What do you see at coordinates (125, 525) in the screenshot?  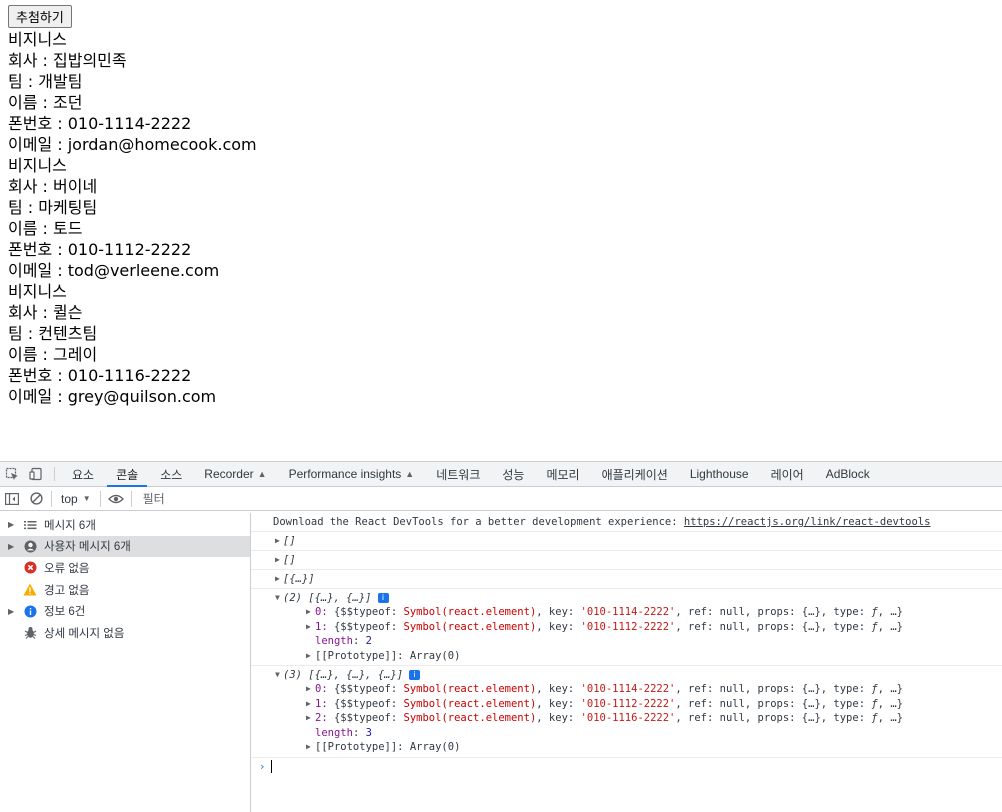 I see `sidebar-item-messages: ▶ 메시지 6개` at bounding box center [125, 525].